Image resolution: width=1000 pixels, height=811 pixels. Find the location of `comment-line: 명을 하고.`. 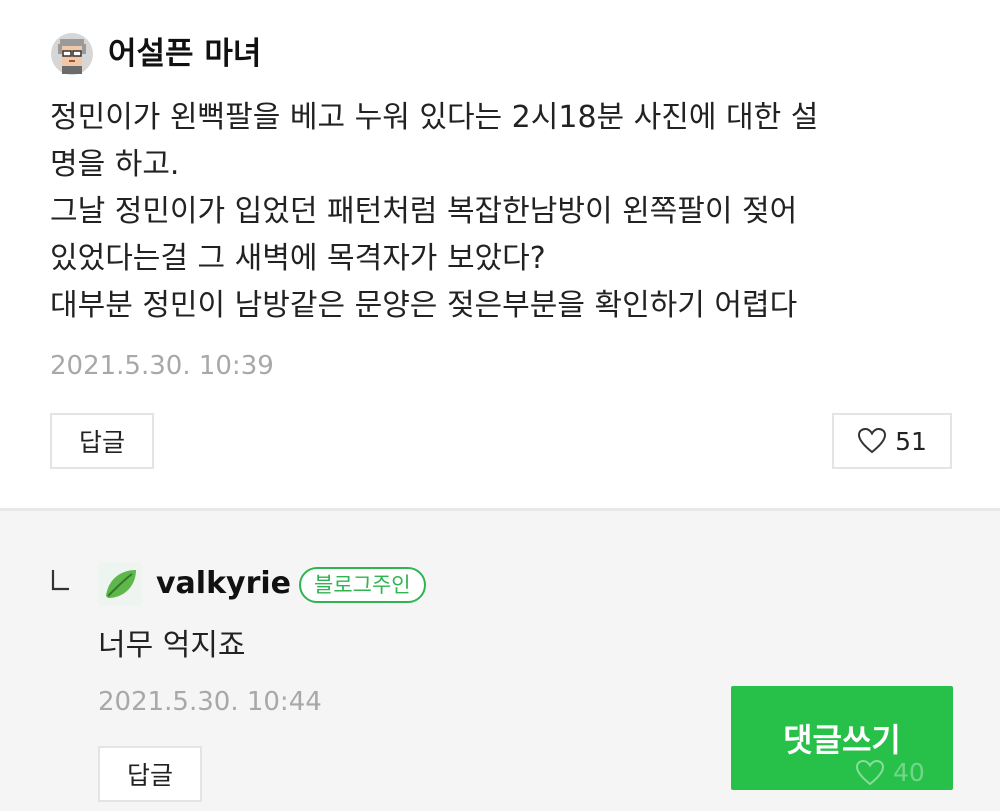

comment-line: 명을 하고. is located at coordinates (115, 164).